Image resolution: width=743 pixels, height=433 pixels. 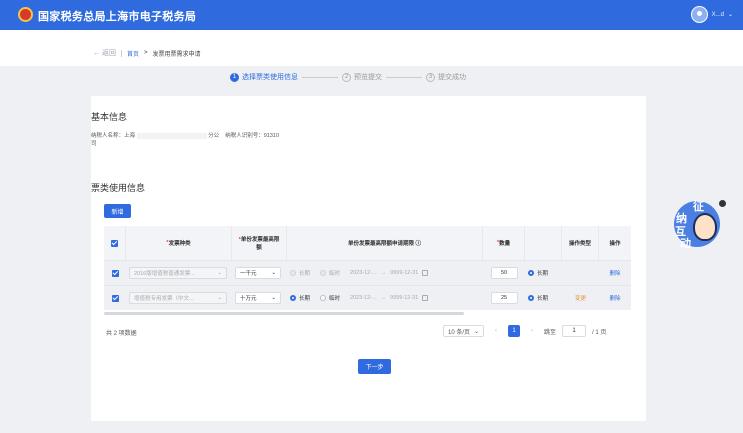 What do you see at coordinates (419, 243) in the screenshot?
I see `info-circle-icon: ⓘ` at bounding box center [419, 243].